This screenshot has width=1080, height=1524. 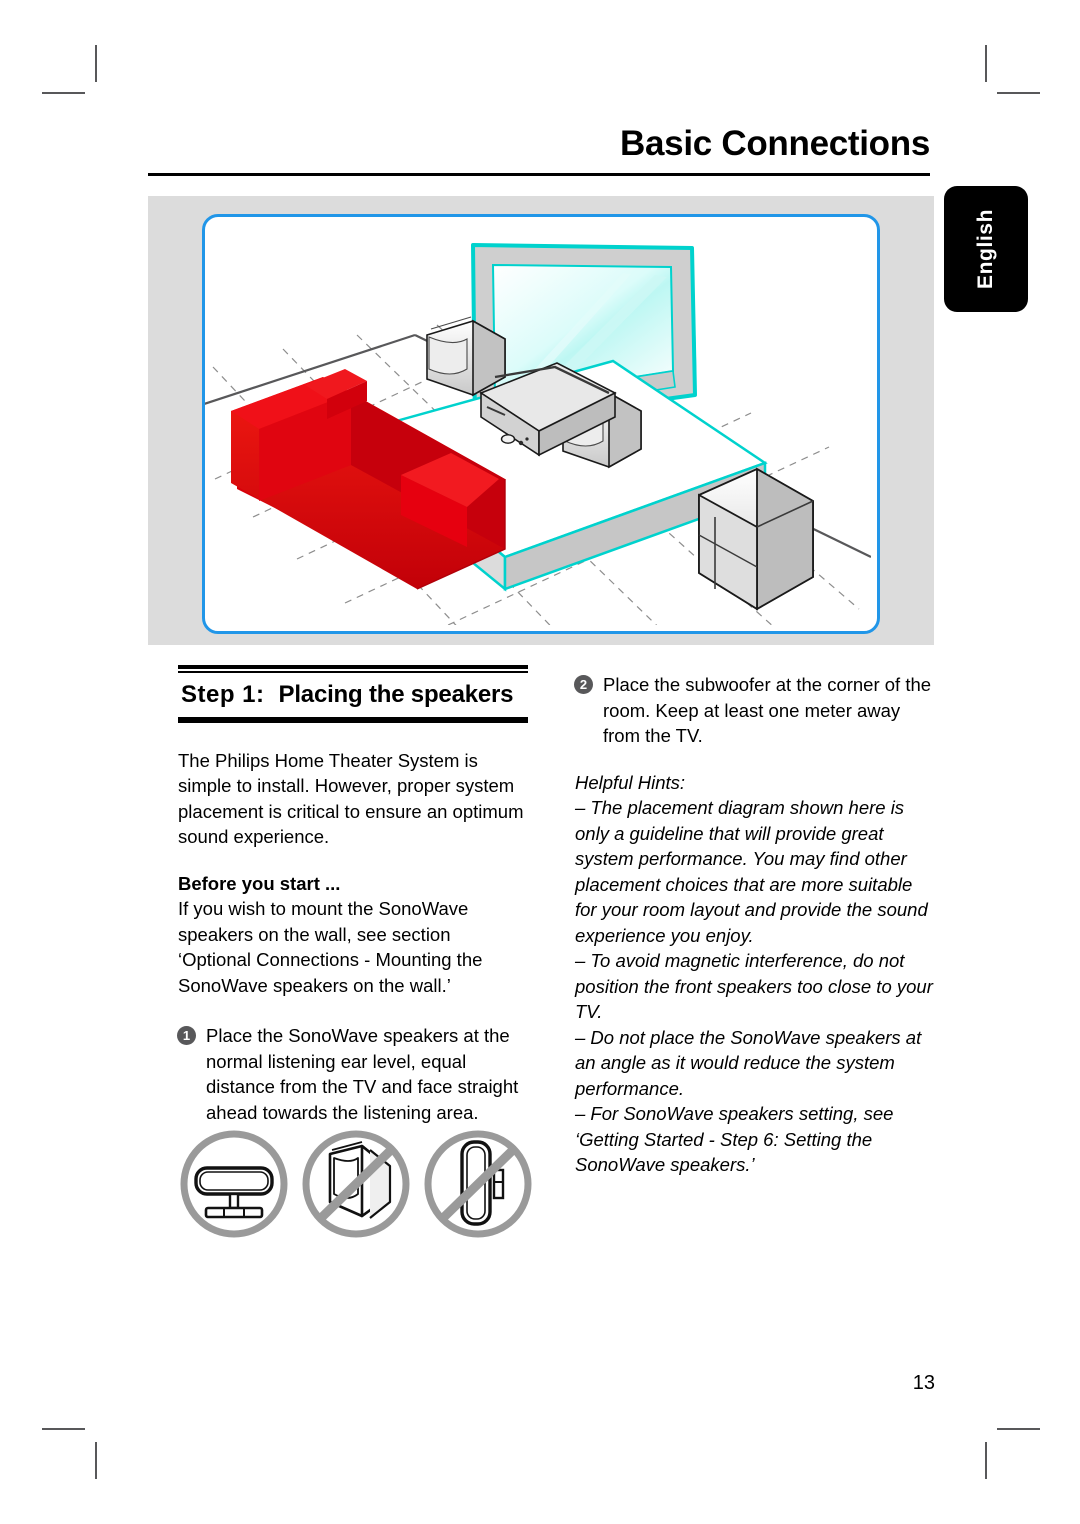 I want to click on crop-mark-top-right-horizontal, so click(x=1018, y=93).